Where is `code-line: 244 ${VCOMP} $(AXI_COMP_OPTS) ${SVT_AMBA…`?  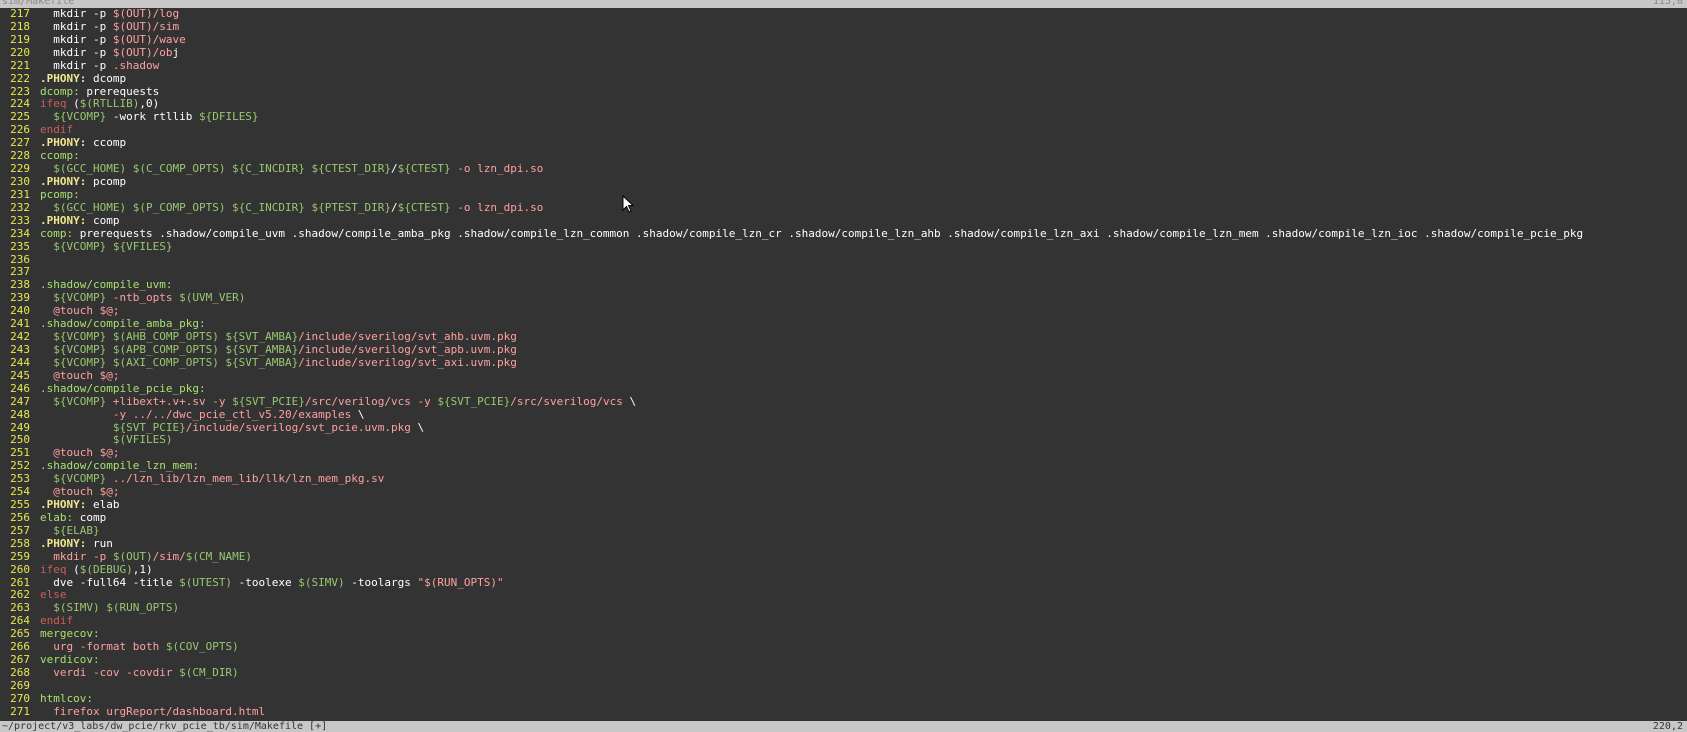
code-line: 244 ${VCOMP} $(AXI_COMP_OPTS) ${SVT_AMBA… is located at coordinates (843, 363).